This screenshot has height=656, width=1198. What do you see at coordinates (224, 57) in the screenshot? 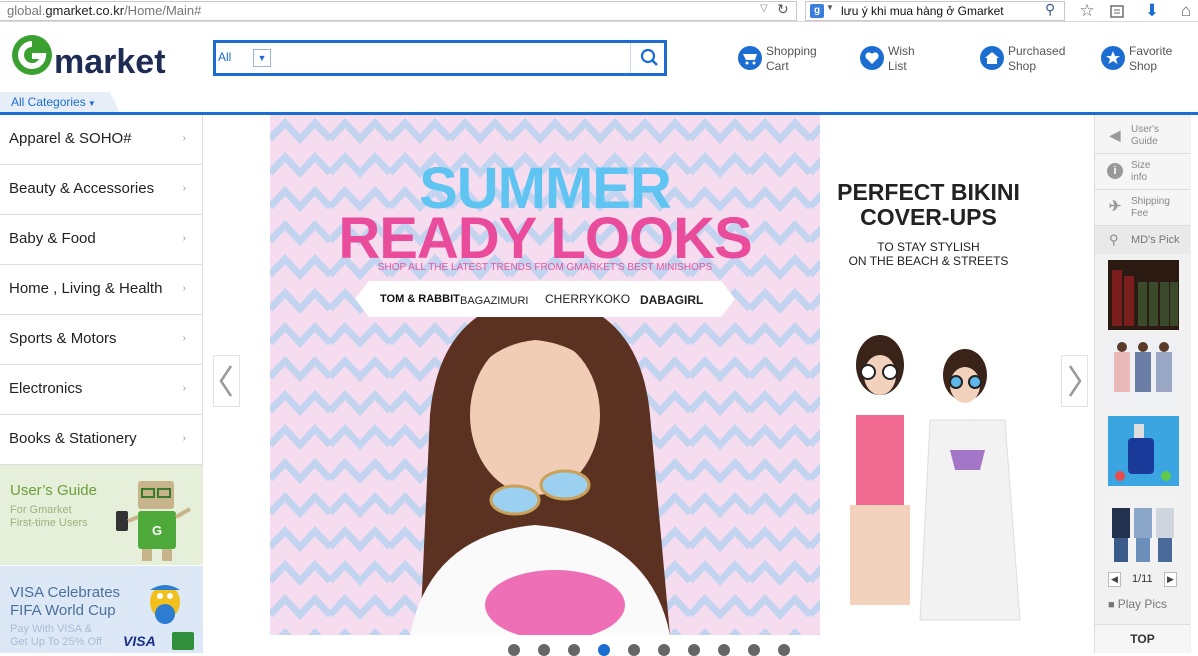
I see `search-category-label: All` at bounding box center [224, 57].